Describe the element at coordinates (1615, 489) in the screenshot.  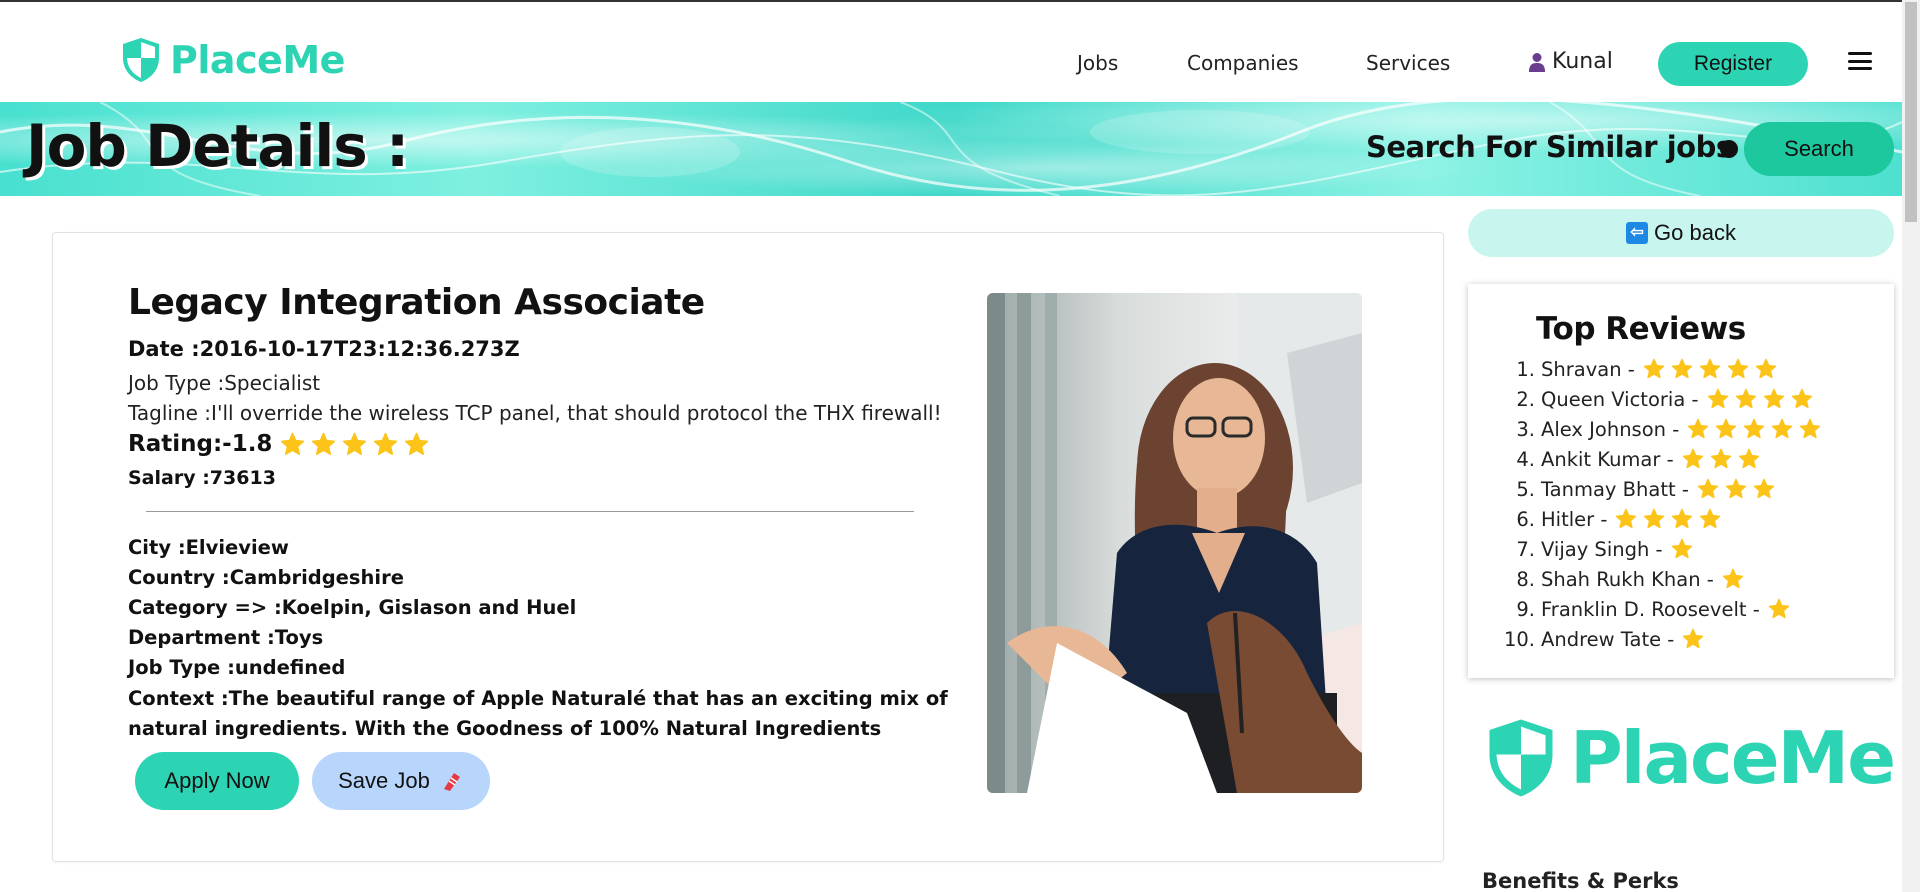
I see `reviewer-name: Tanmay Bhatt -` at that location.